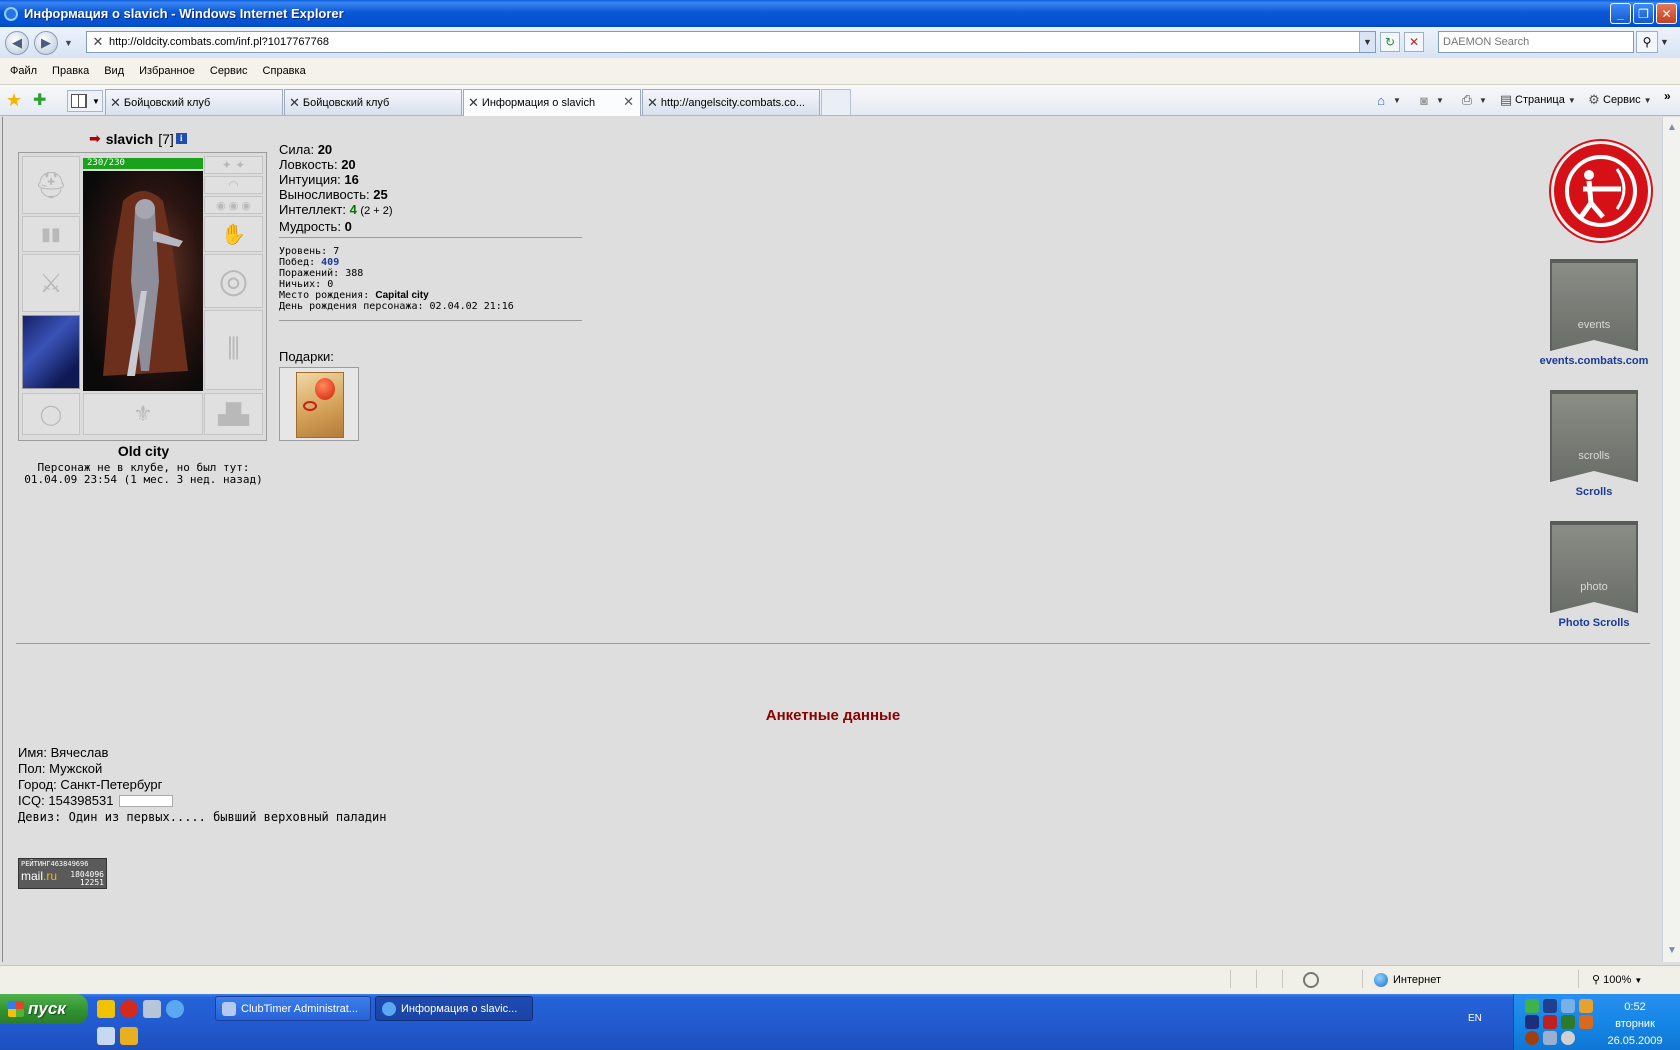 The image size is (1680, 1050). Describe the element at coordinates (1672, 951) in the screenshot. I see `scroll-down-icon: ▼` at that location.